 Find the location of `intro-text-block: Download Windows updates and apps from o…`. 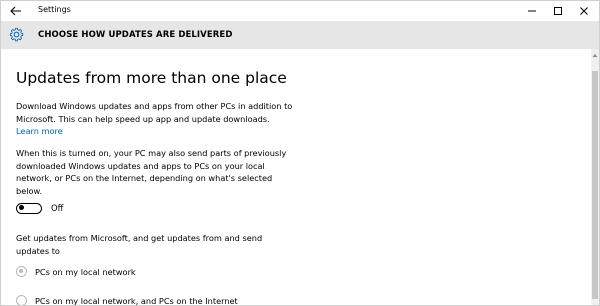

intro-text-block: Download Windows updates and apps from o… is located at coordinates (156, 119).